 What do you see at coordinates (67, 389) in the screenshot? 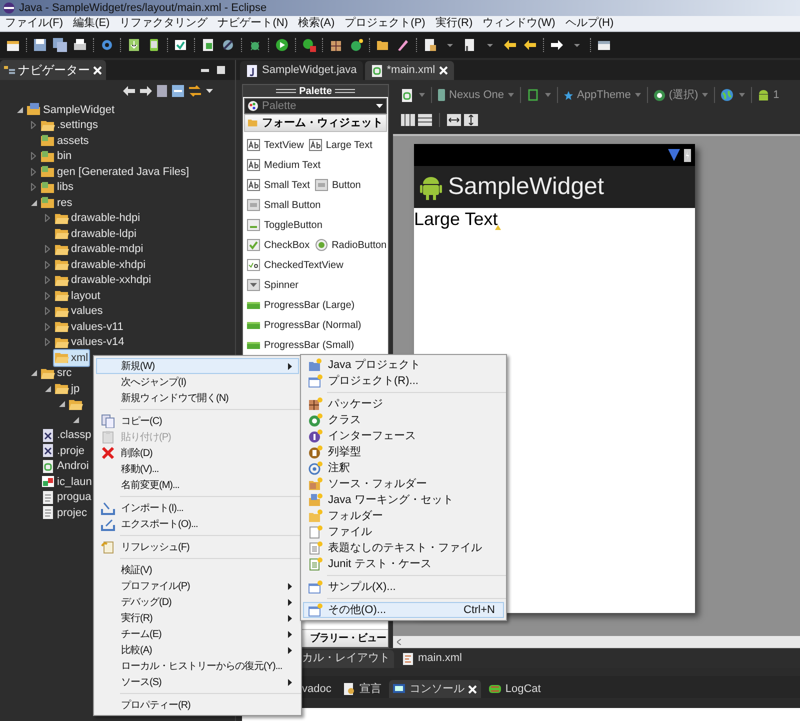
I see `tree-item: jp` at bounding box center [67, 389].